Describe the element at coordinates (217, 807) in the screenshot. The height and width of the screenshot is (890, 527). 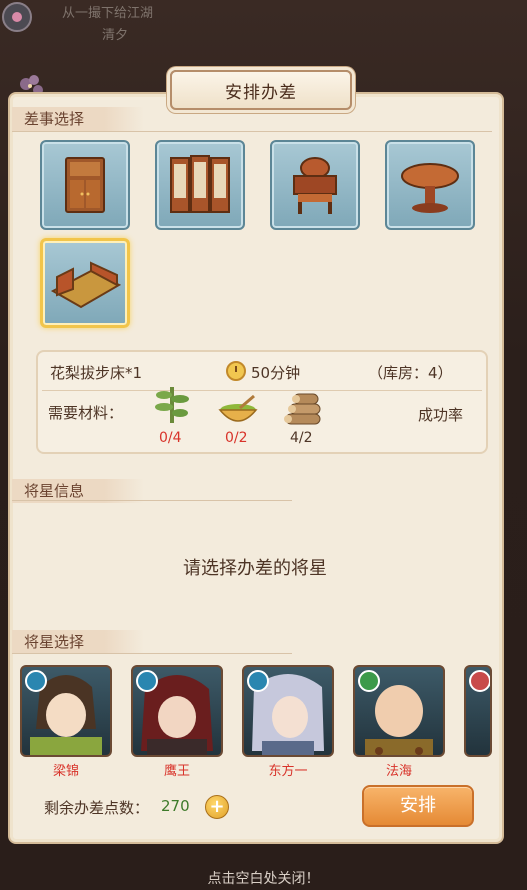
I see `add-points-button: +` at that location.